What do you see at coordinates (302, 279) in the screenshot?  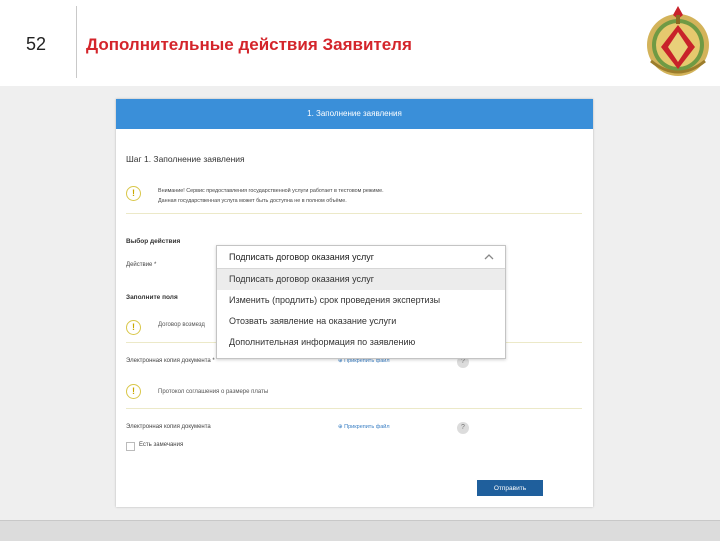 I see `dropdown-option-label: Подписать договор оказания услуг` at bounding box center [302, 279].